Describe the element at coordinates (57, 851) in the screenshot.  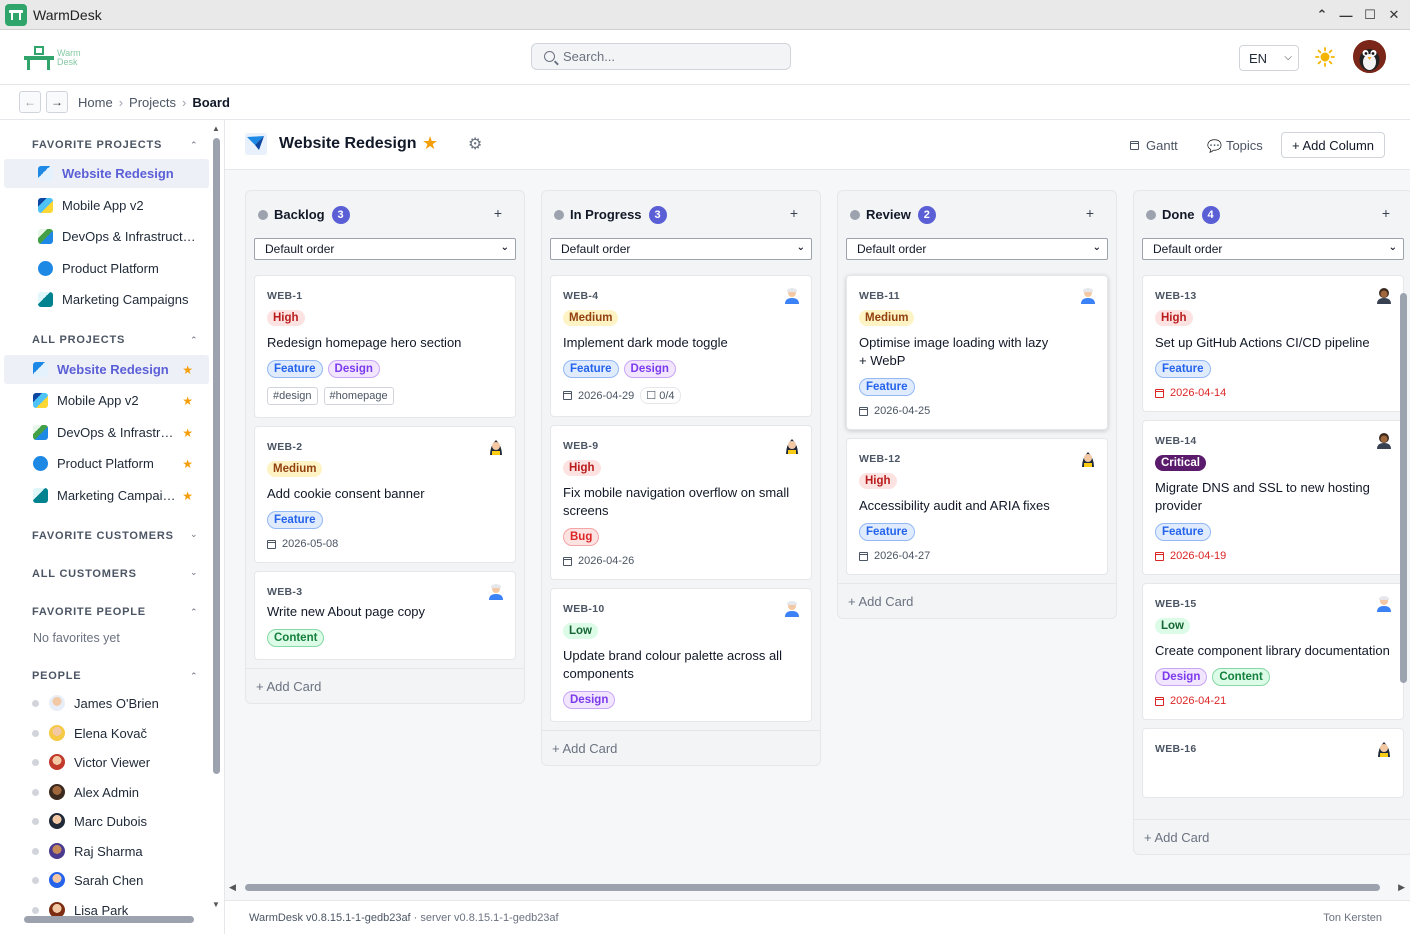
I see `avatar` at that location.